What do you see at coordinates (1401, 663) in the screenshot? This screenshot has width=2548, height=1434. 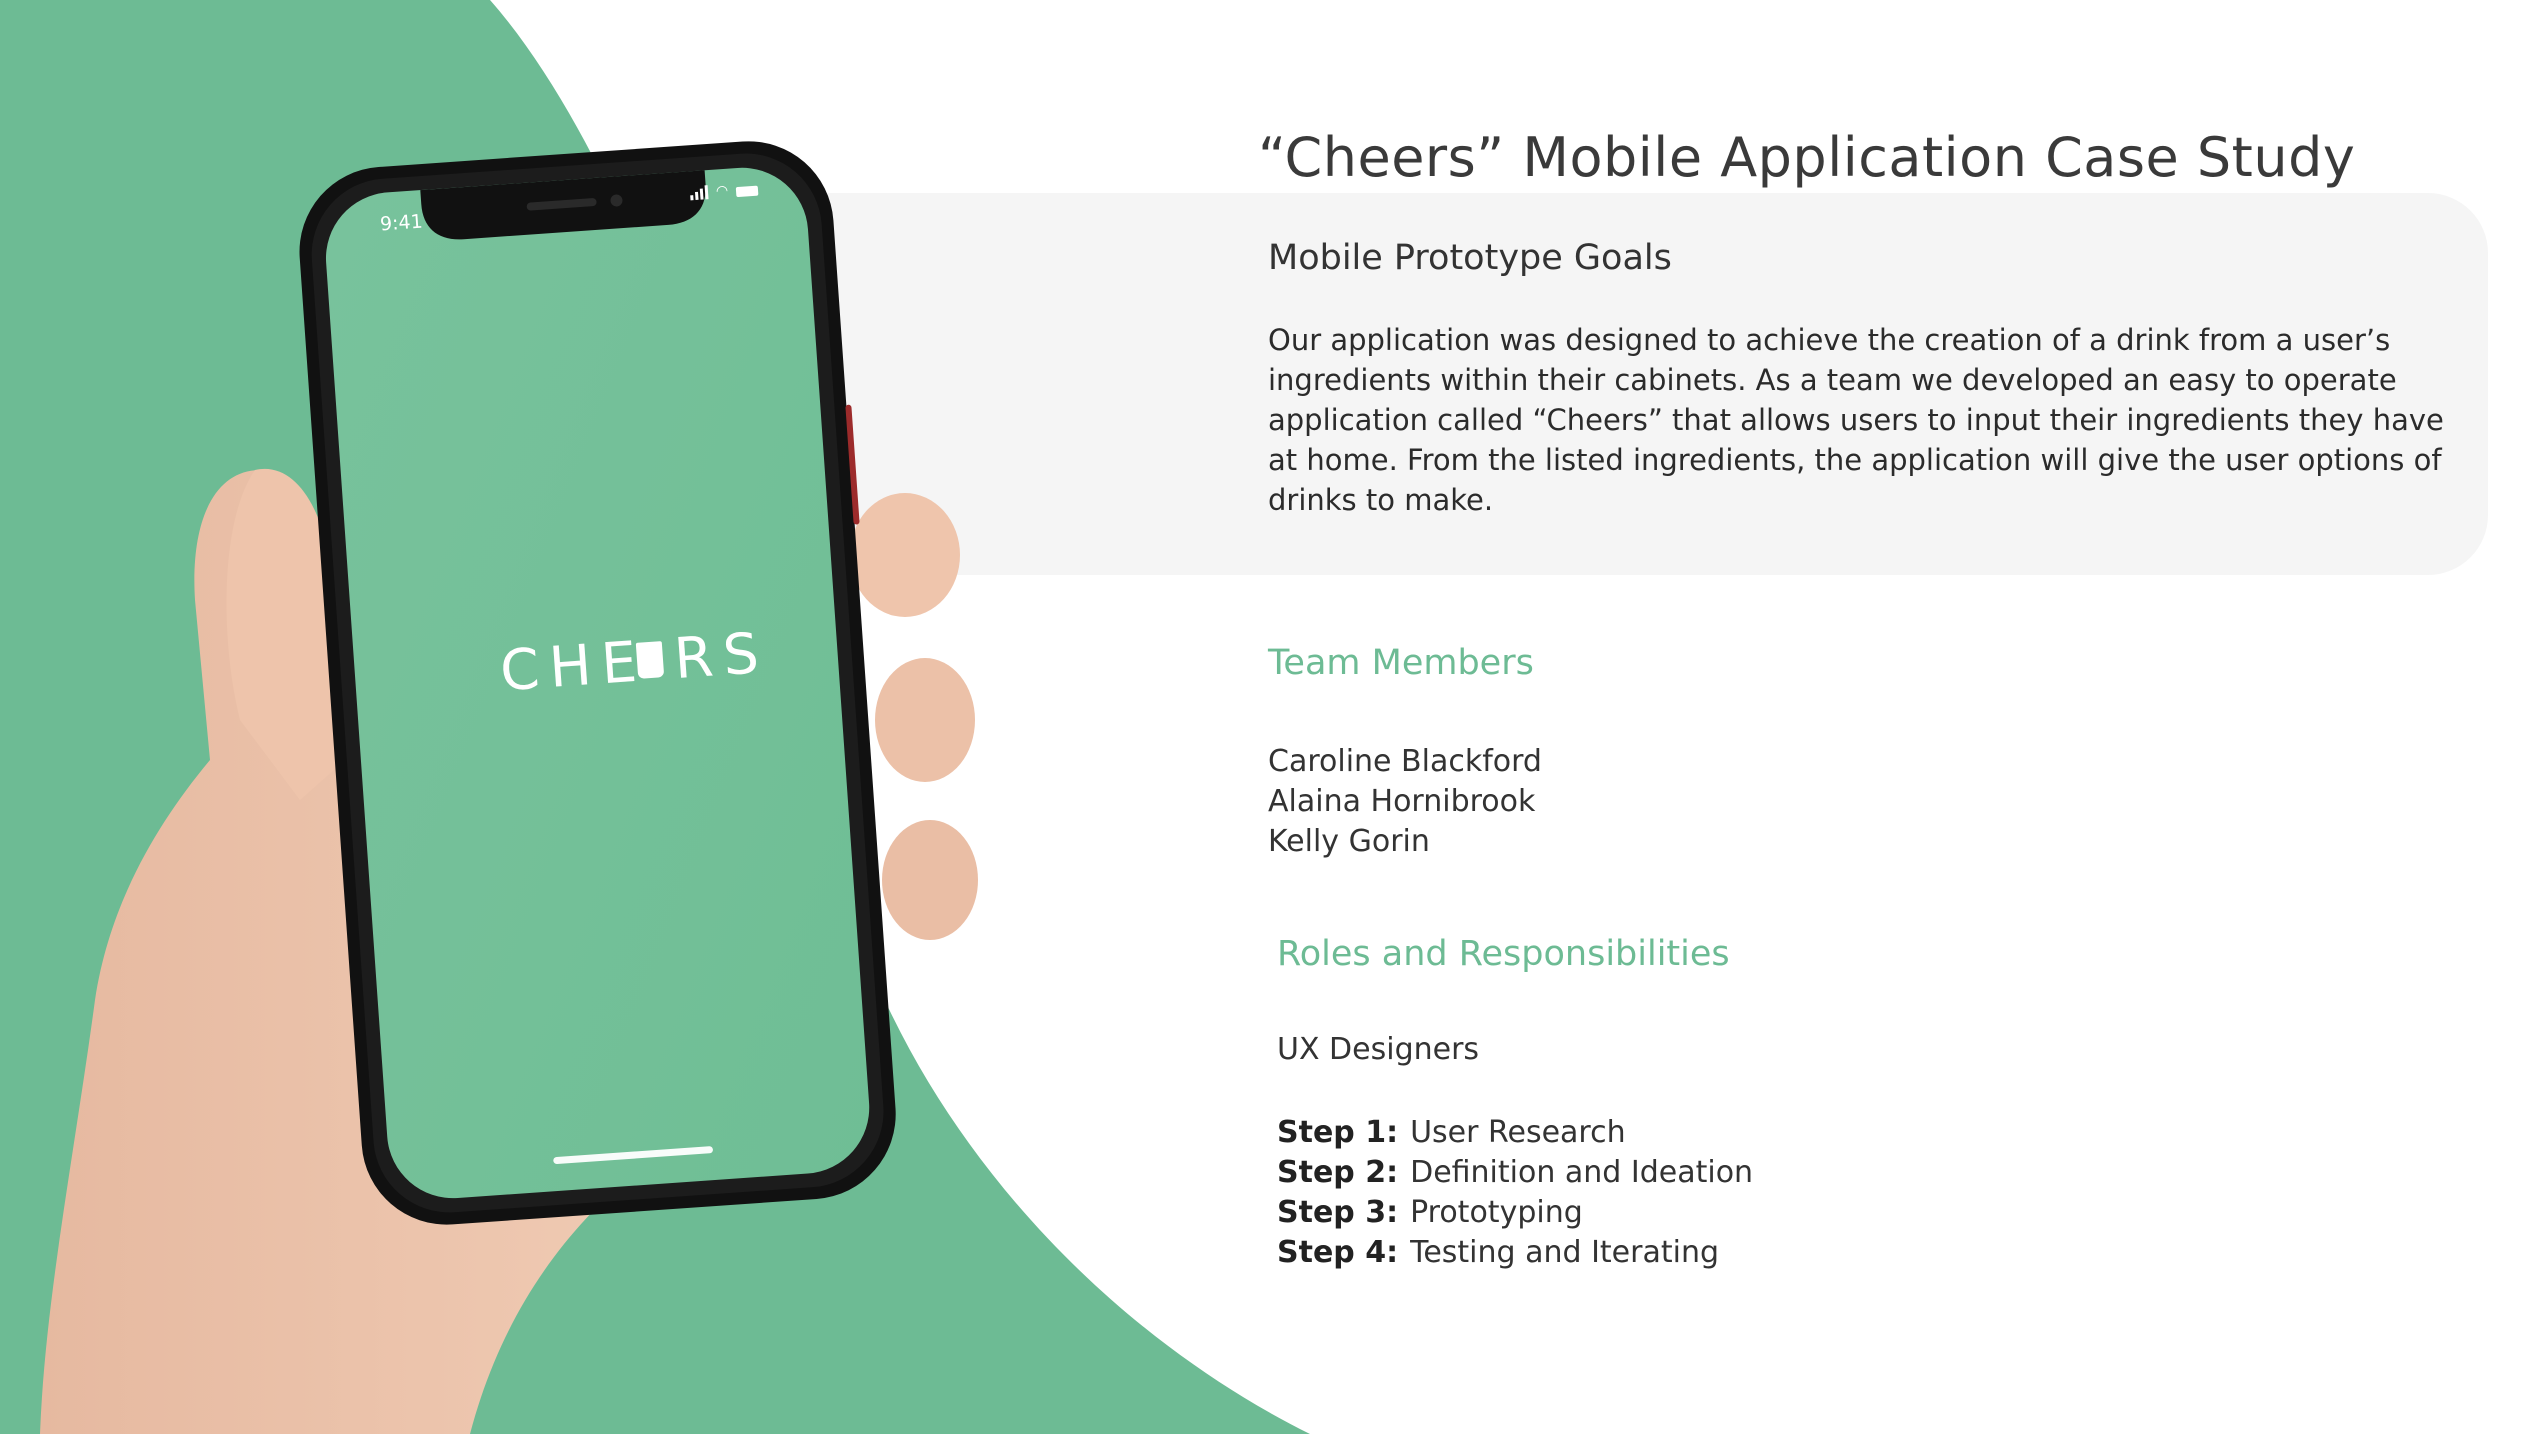 I see `team-members-heading: Team Members` at bounding box center [1401, 663].